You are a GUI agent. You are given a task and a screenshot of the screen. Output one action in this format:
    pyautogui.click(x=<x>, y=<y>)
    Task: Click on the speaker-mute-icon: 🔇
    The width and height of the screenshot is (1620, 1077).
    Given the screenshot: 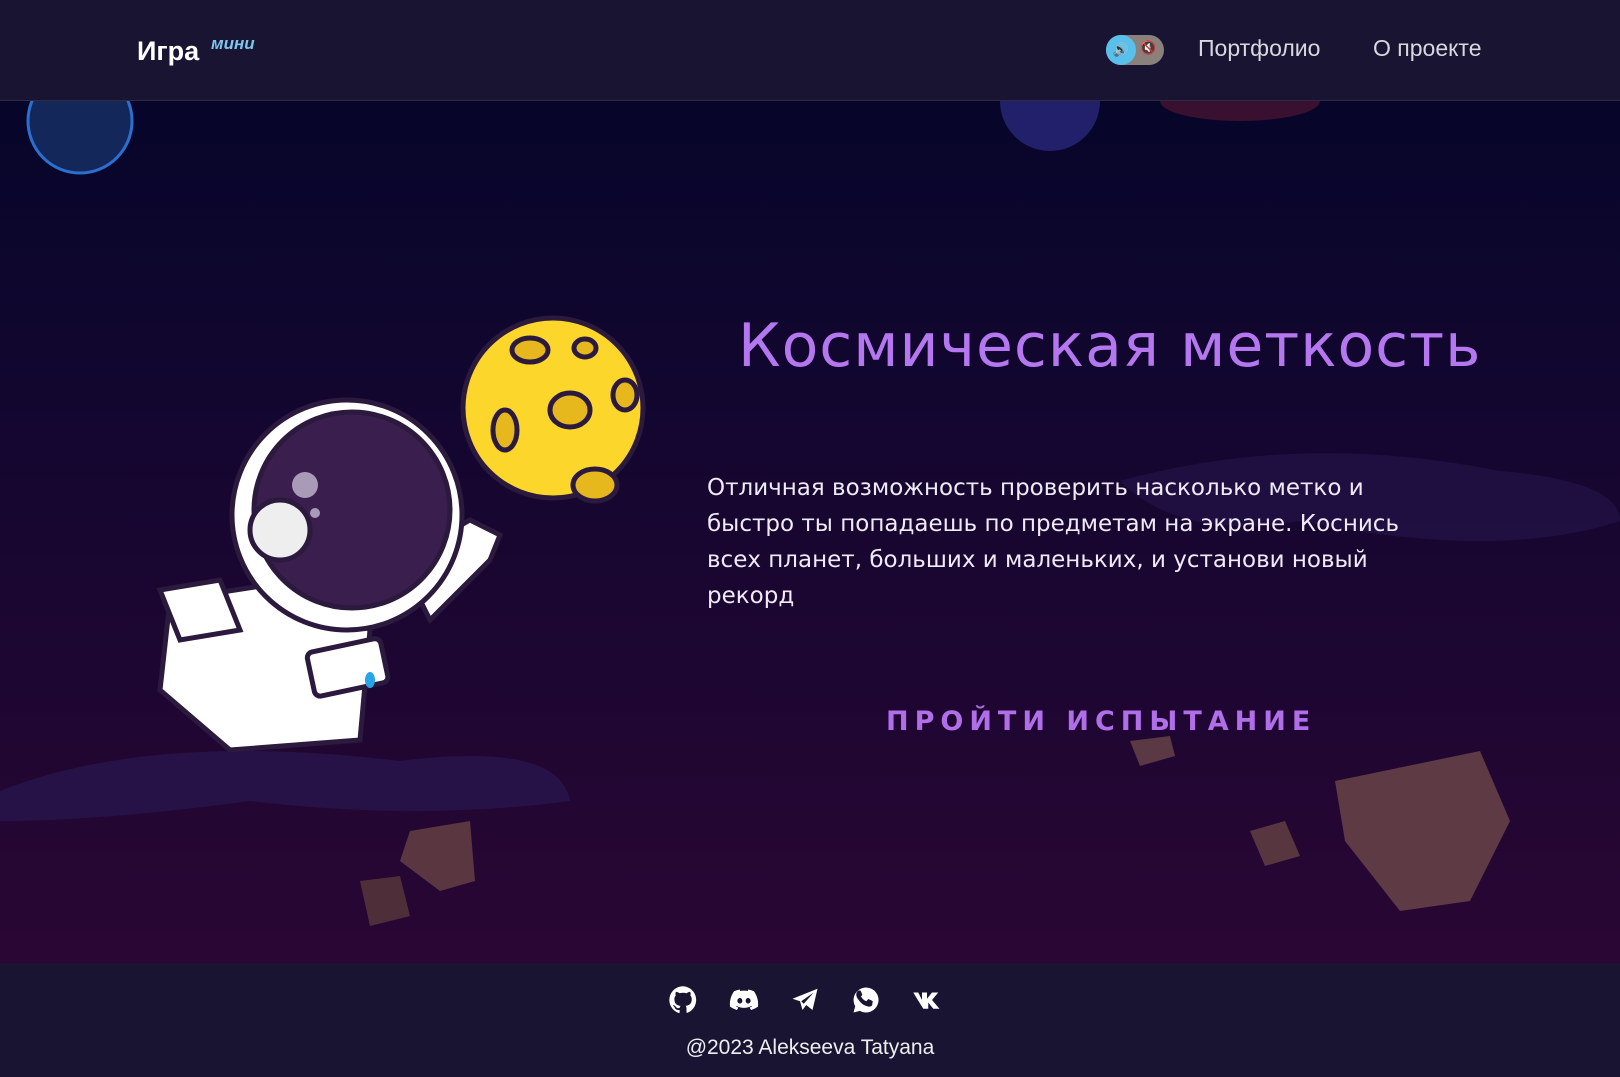 What is the action you would take?
    pyautogui.click(x=1148, y=48)
    